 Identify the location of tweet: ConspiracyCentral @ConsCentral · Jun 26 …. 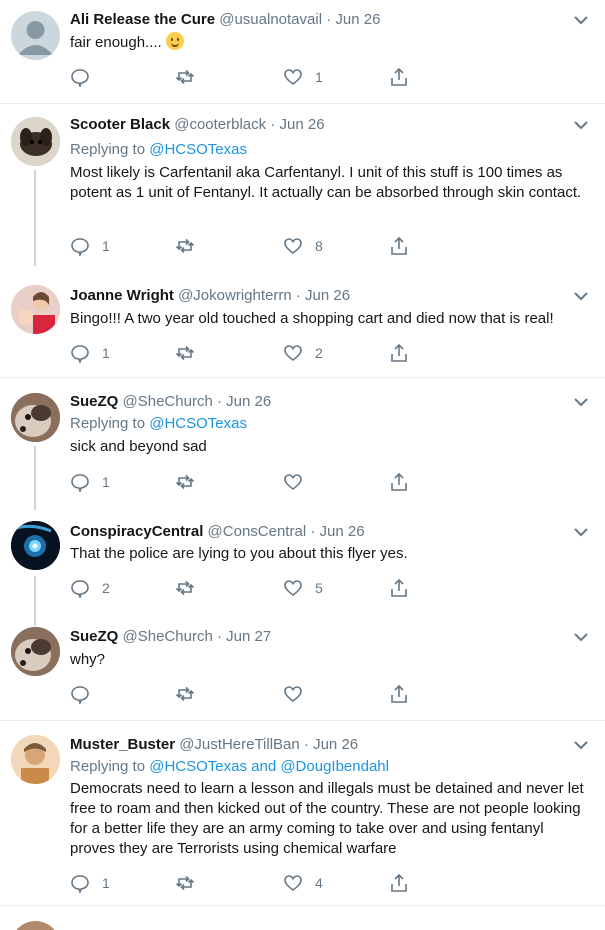
(302, 561).